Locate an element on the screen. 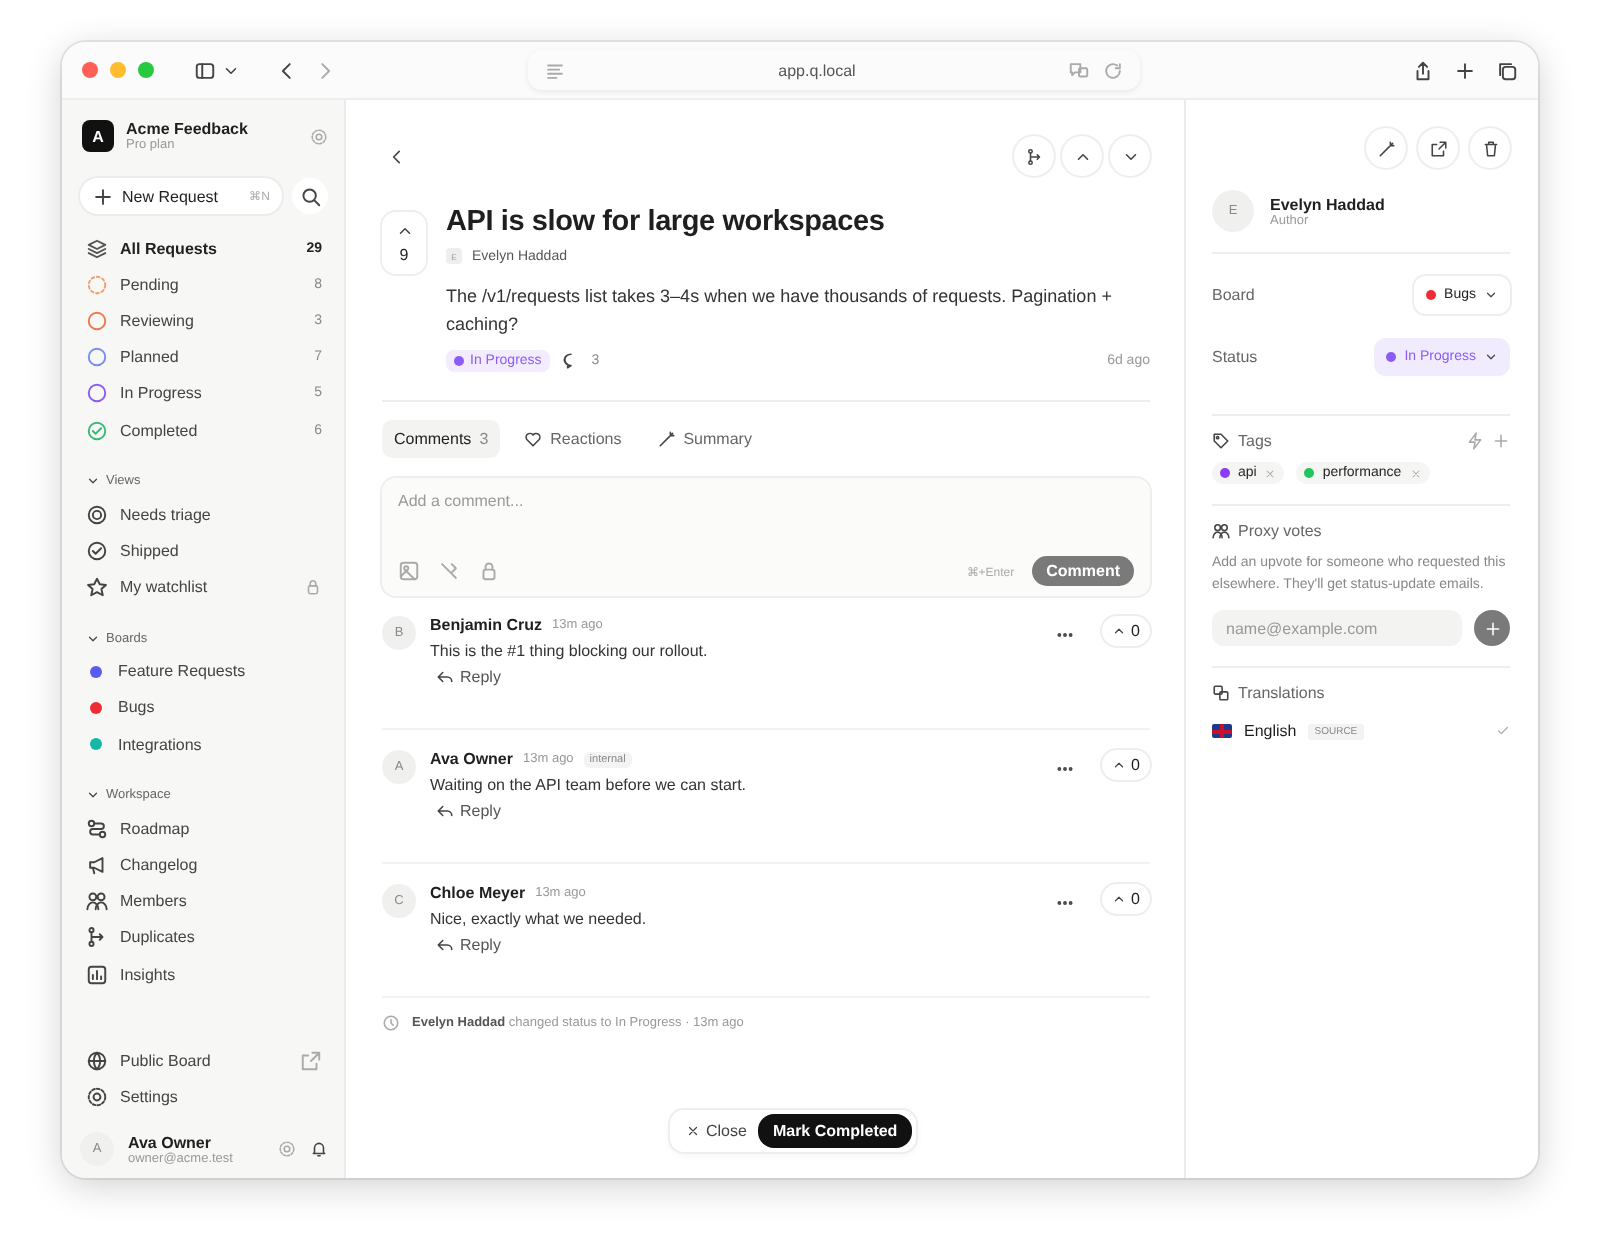  upvote-button: 9 is located at coordinates (404, 243).